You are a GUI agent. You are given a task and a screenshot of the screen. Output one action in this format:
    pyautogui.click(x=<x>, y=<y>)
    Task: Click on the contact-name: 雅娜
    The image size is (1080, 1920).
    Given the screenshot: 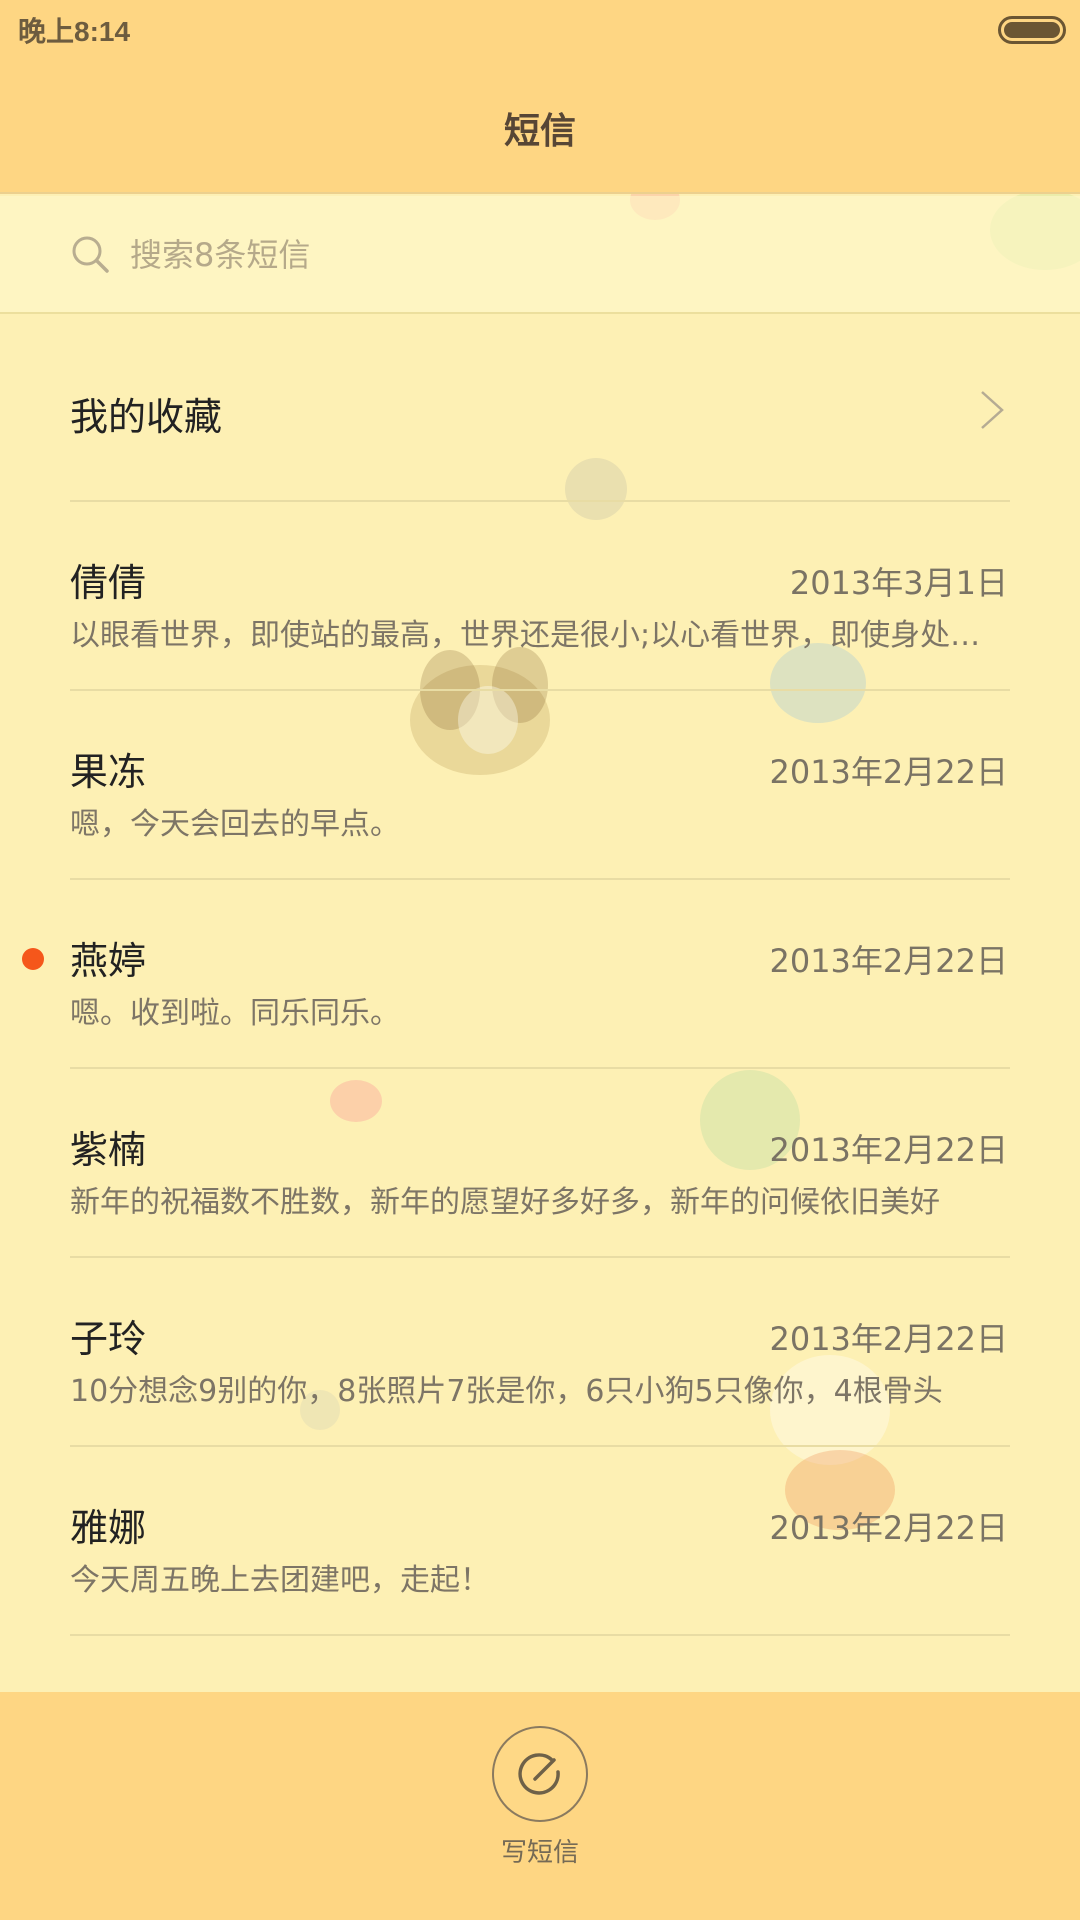 What is the action you would take?
    pyautogui.click(x=108, y=1528)
    